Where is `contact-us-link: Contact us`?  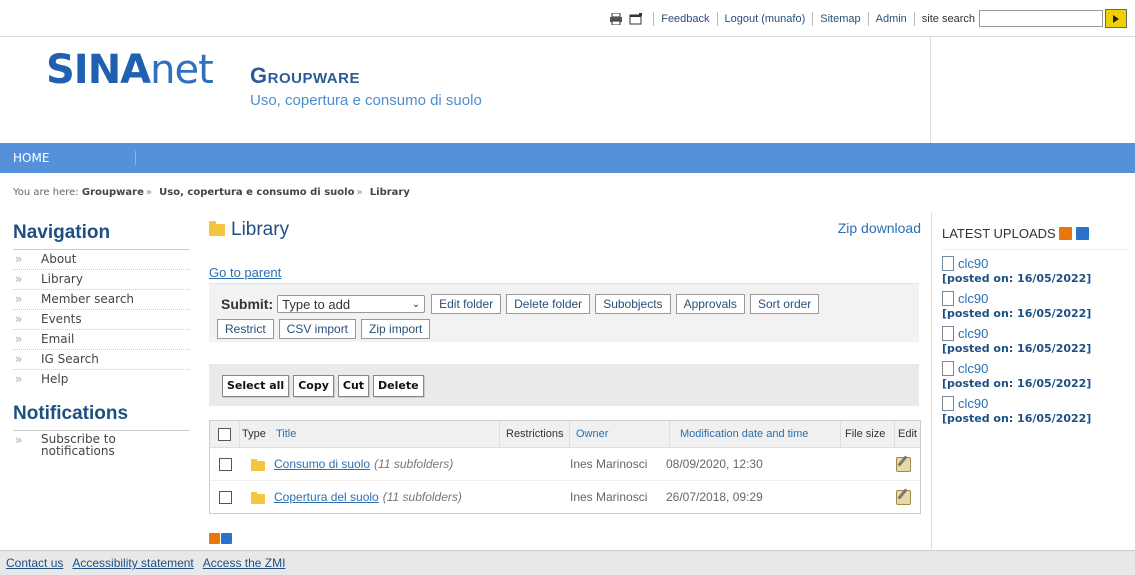
contact-us-link: Contact us is located at coordinates (34, 563).